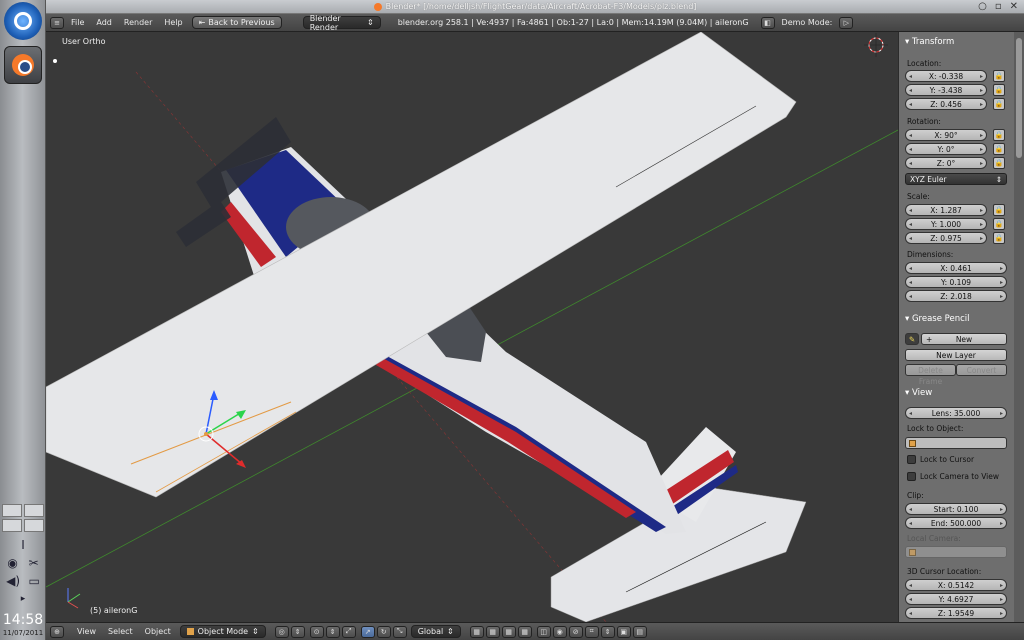  Describe the element at coordinates (846, 22) in the screenshot. I see `play-icon: ▷` at that location.